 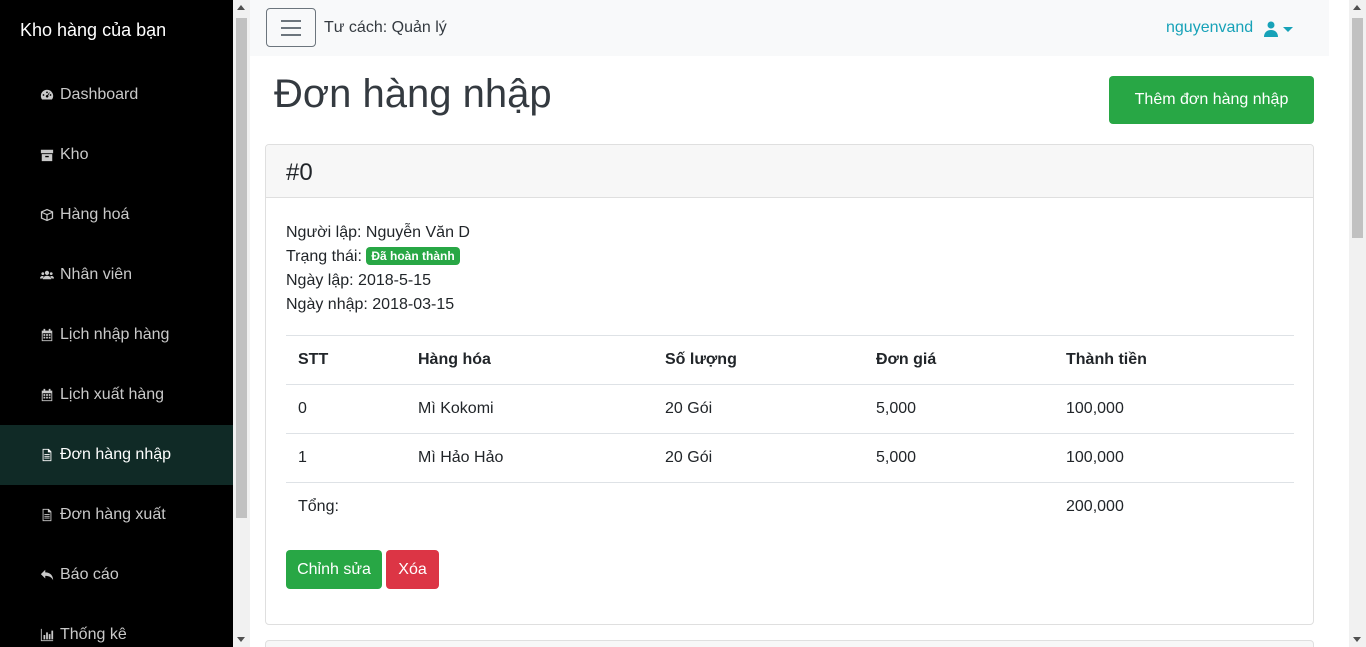 What do you see at coordinates (378, 232) in the screenshot?
I see `creator-text: Người lập: Nguyễn Văn D` at bounding box center [378, 232].